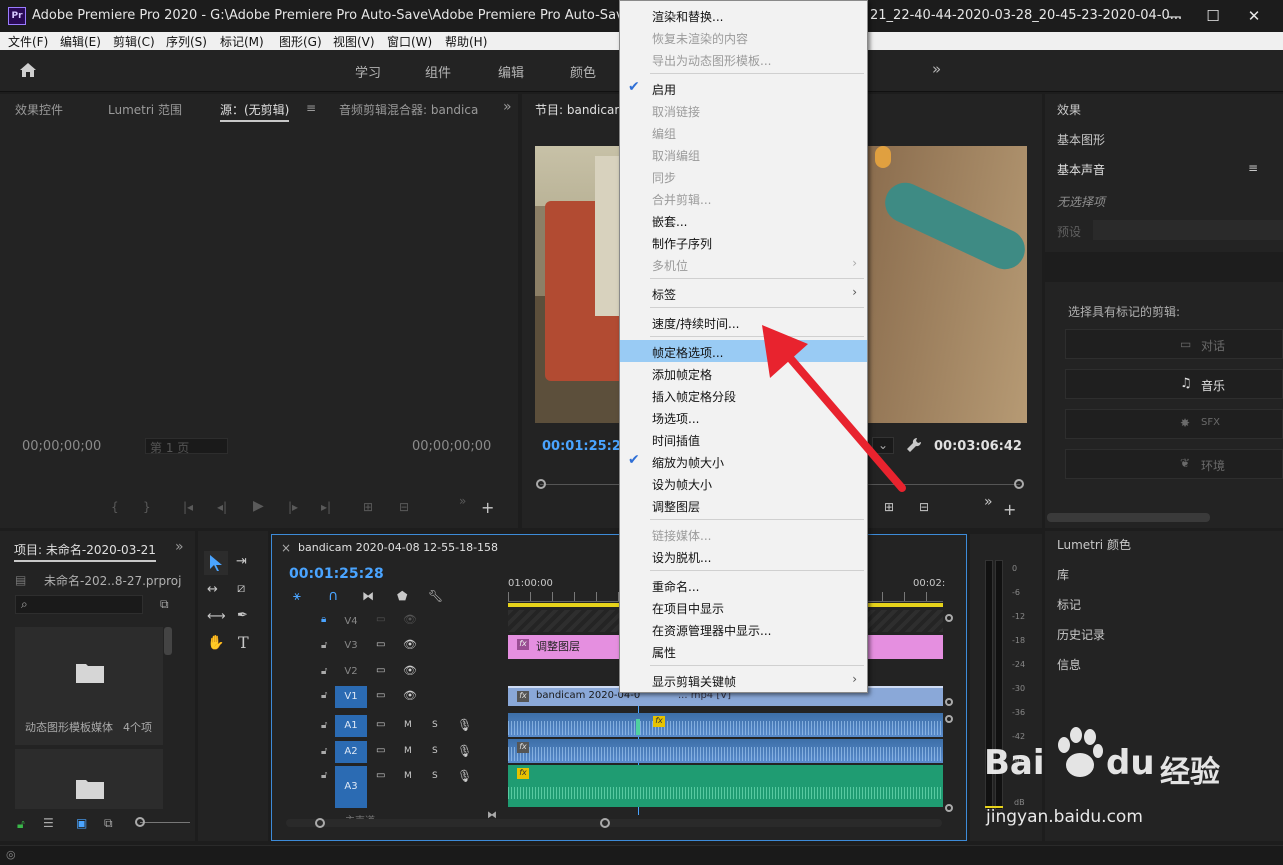 This screenshot has width=1283, height=865. Describe the element at coordinates (215, 643) in the screenshot. I see `hand-tool-icon: ✋` at that location.